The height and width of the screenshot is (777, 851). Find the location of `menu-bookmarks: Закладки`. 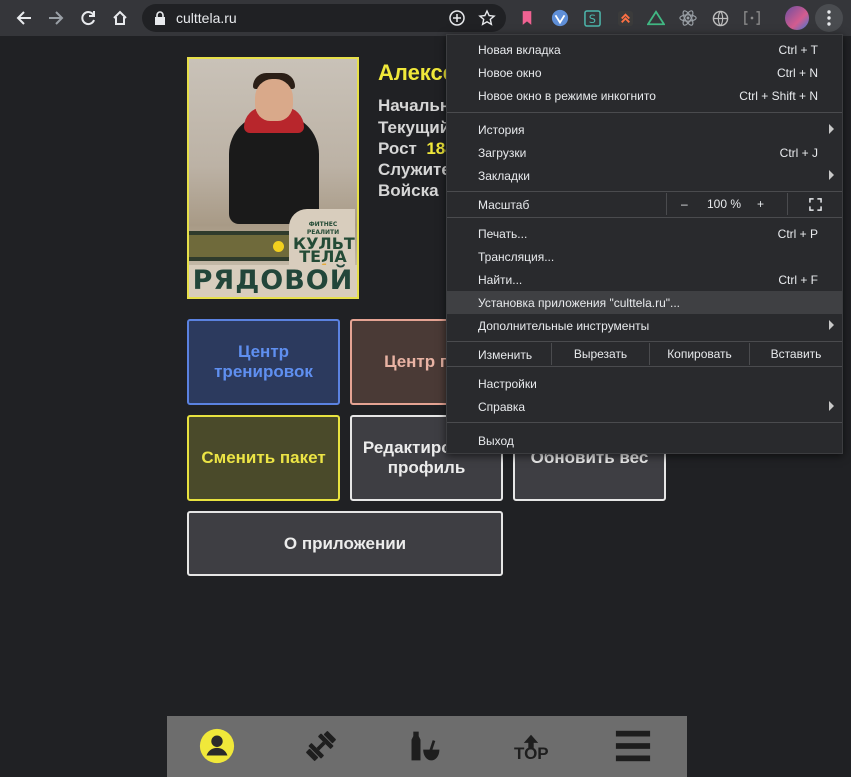

menu-bookmarks: Закладки is located at coordinates (644, 175).